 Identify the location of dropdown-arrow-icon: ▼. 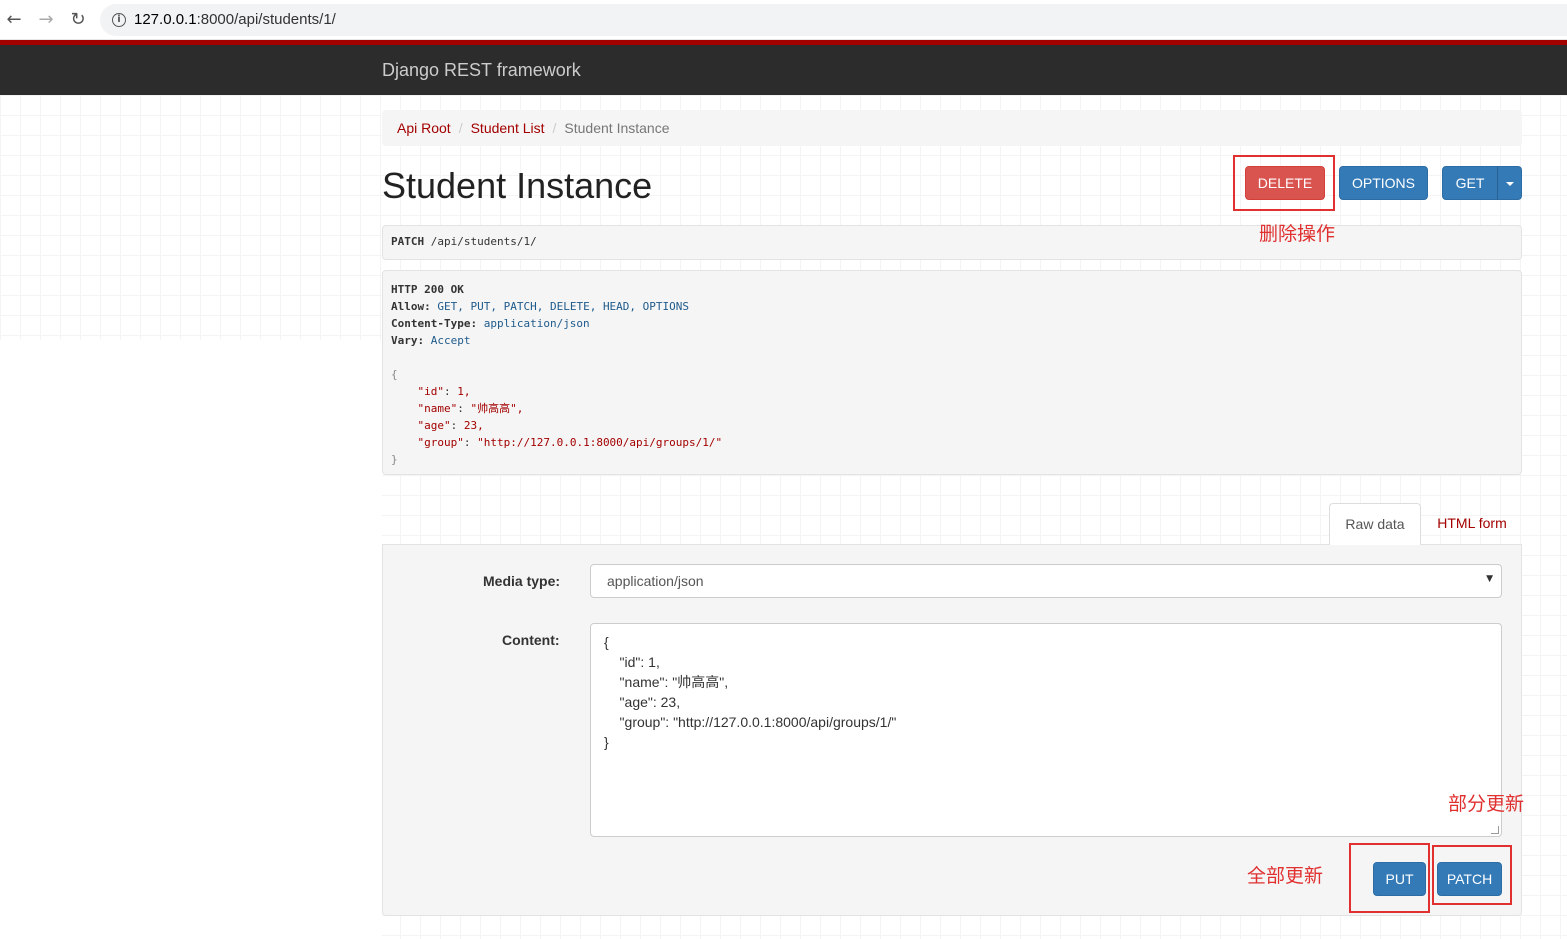
(1489, 579).